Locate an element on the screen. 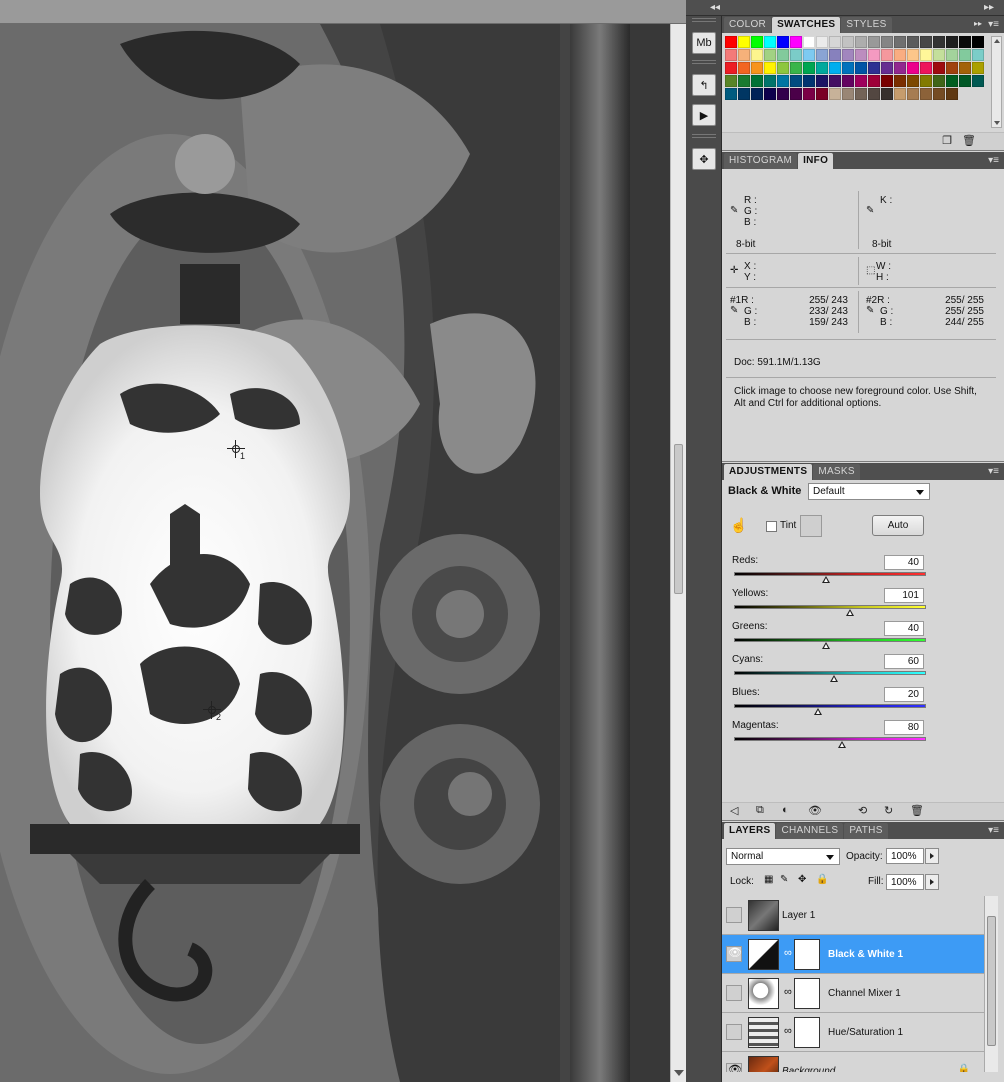 This screenshot has height=1082, width=1004. preset-dropdown: Default is located at coordinates (869, 491).